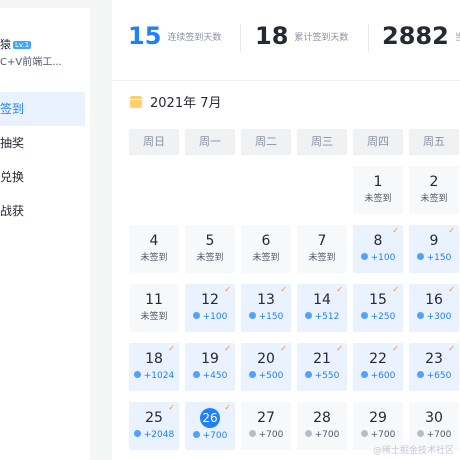  I want to click on calendar-day: 12 +100 ✓, so click(210, 308).